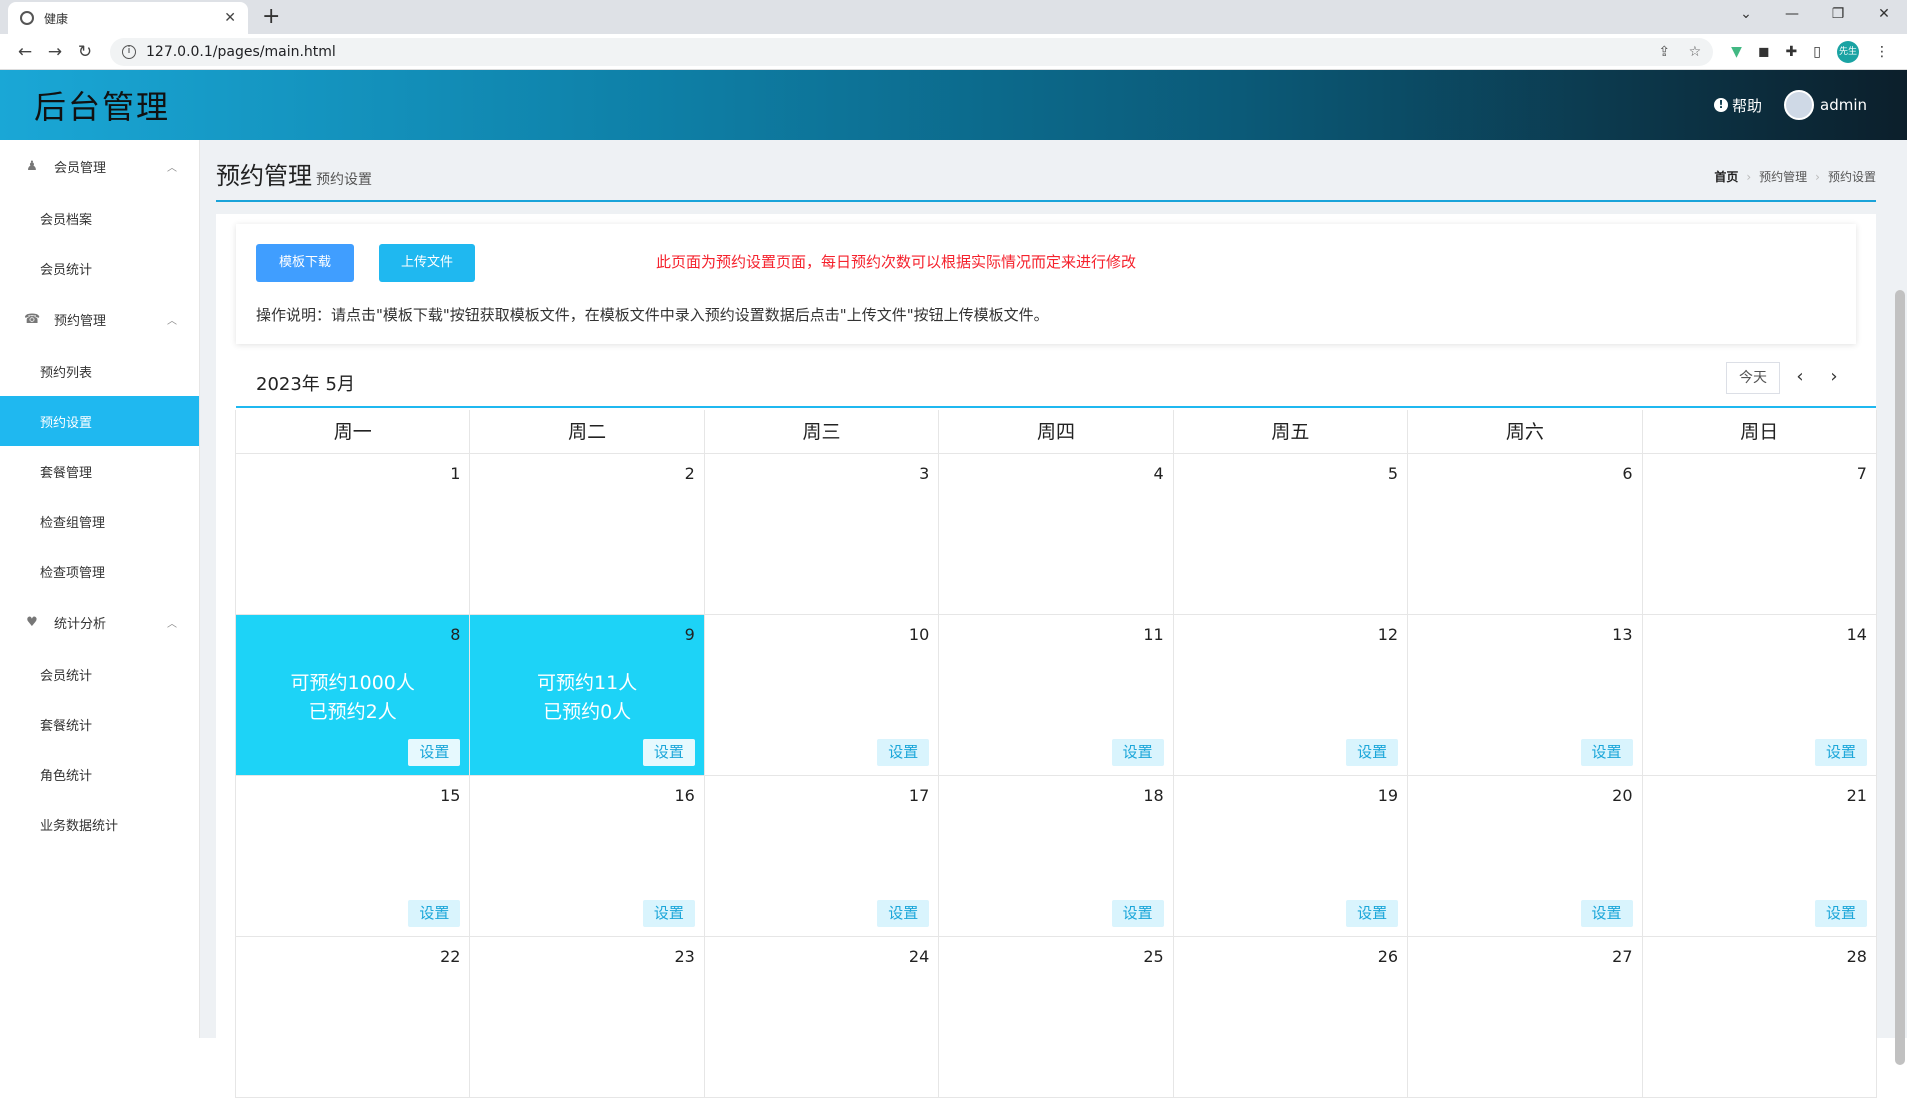  What do you see at coordinates (822, 695) in the screenshot?
I see `calendar-day: 10 设置` at bounding box center [822, 695].